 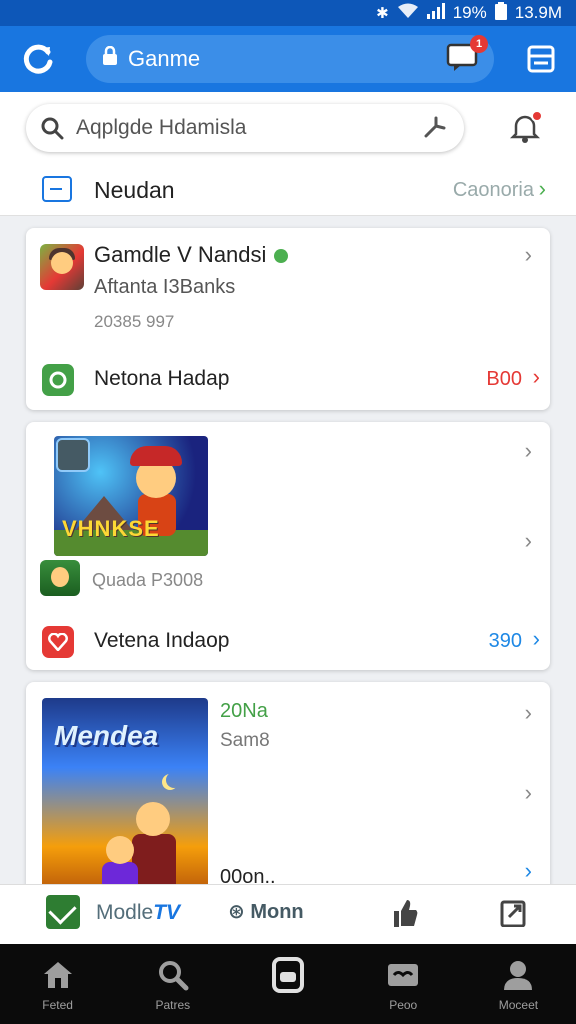 What do you see at coordinates (408, 13) in the screenshot?
I see `wifi-icon` at bounding box center [408, 13].